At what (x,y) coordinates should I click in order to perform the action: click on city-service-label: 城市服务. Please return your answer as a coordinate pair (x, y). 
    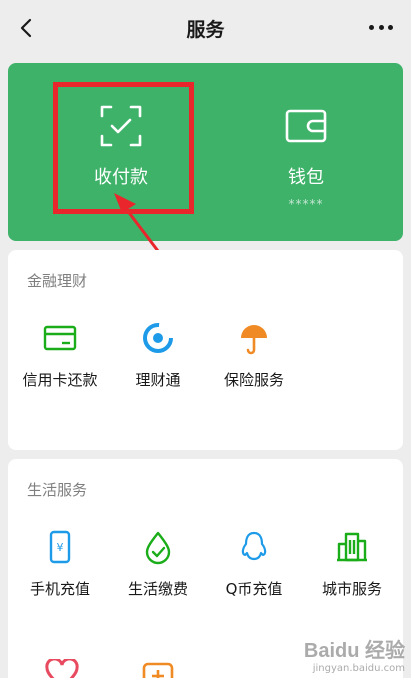
    Looking at the image, I should click on (351, 589).